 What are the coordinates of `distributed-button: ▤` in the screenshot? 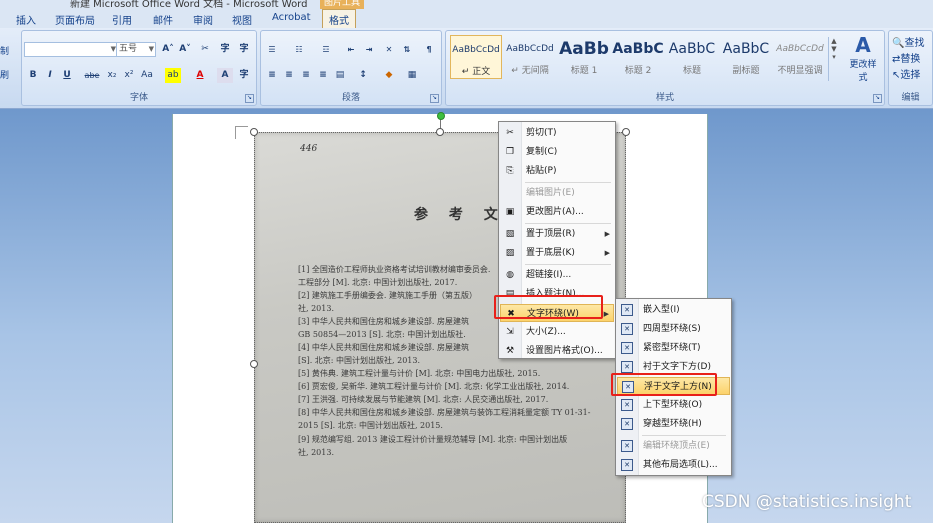 It's located at (340, 75).